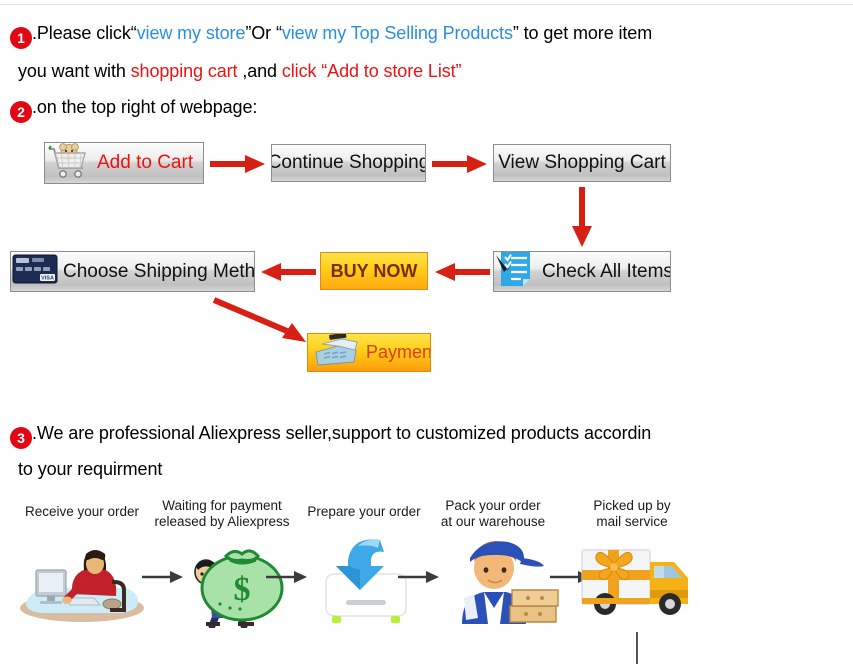 This screenshot has height=664, width=853. What do you see at coordinates (364, 511) in the screenshot?
I see `shipping-step-label-3: Prepare your order` at bounding box center [364, 511].